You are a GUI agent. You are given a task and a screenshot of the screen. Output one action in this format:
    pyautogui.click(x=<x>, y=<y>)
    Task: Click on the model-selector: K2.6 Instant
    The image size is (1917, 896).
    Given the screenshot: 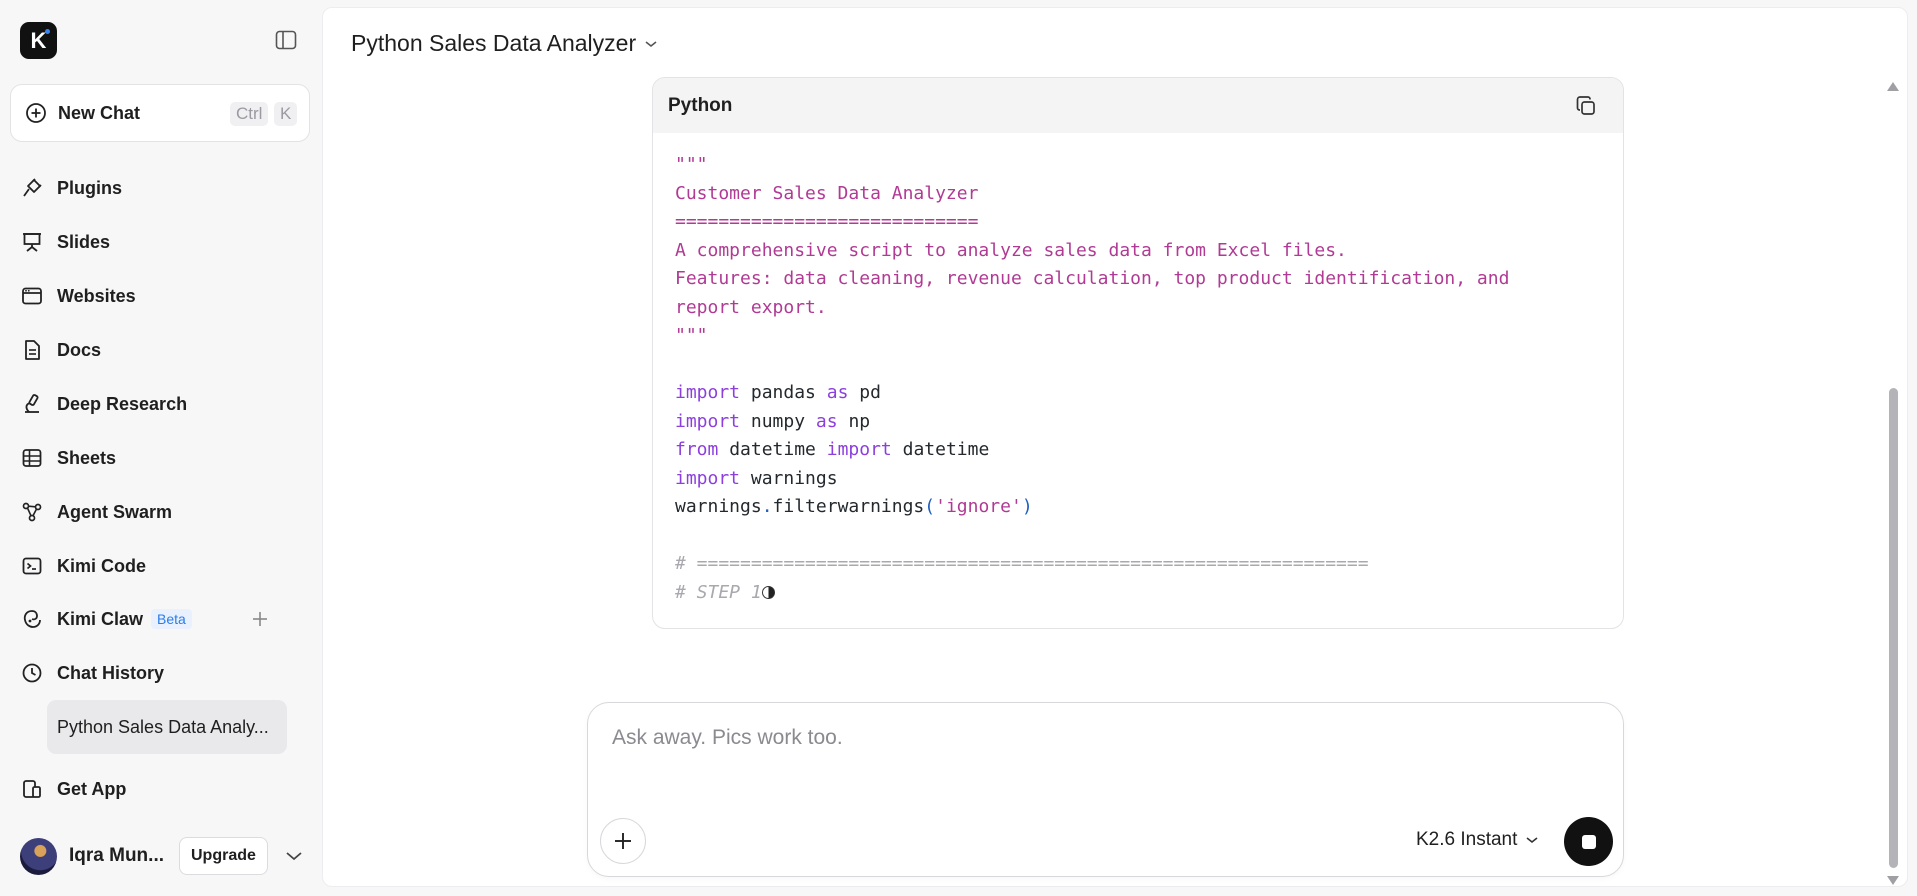 What is the action you would take?
    pyautogui.click(x=1477, y=840)
    